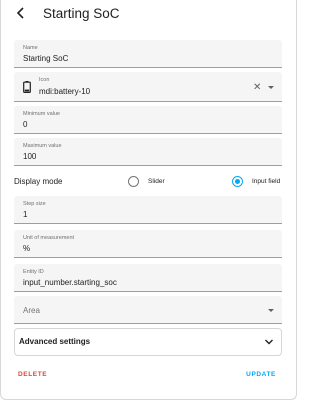 This screenshot has width=320, height=400. Describe the element at coordinates (27, 87) in the screenshot. I see `battery-10-icon` at that location.